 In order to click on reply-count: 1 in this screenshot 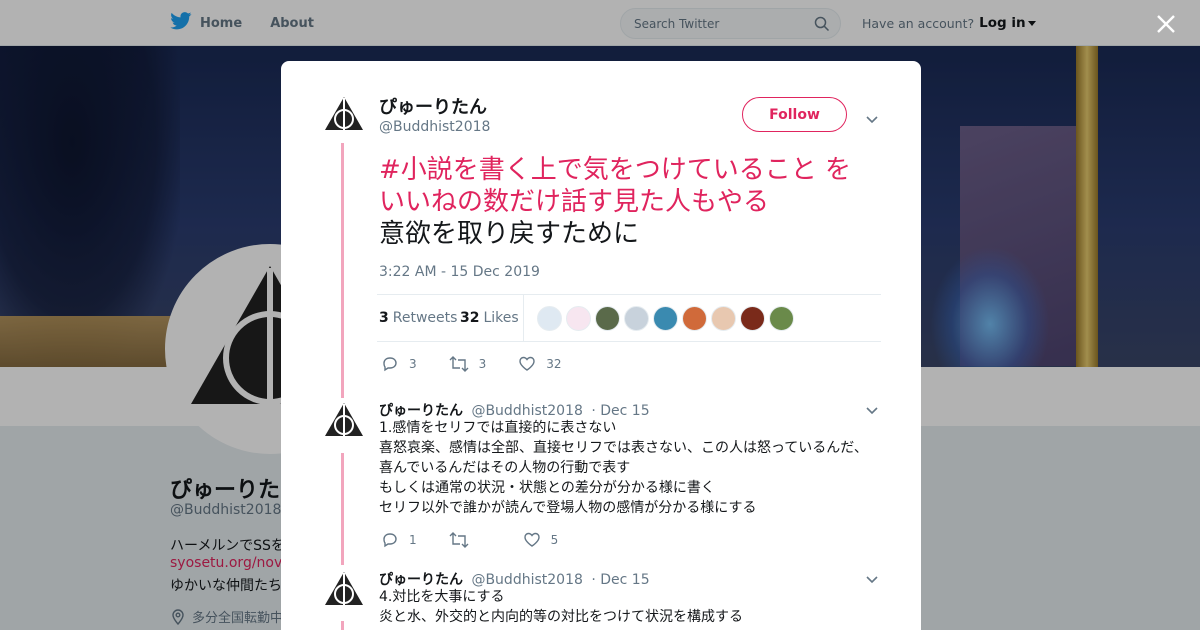, I will do `click(413, 540)`.